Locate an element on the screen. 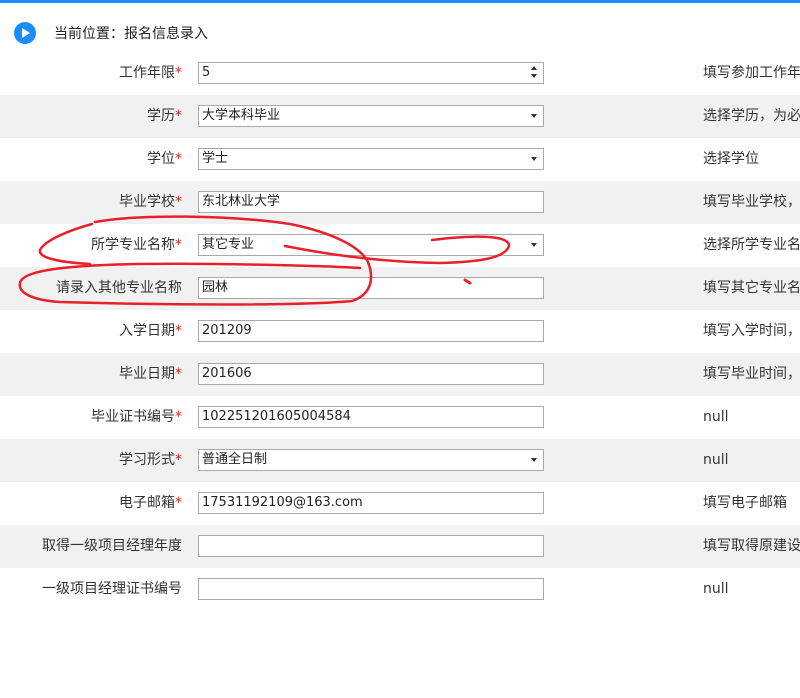 This screenshot has width=800, height=698. text-field: 102251201605004584 is located at coordinates (371, 417).